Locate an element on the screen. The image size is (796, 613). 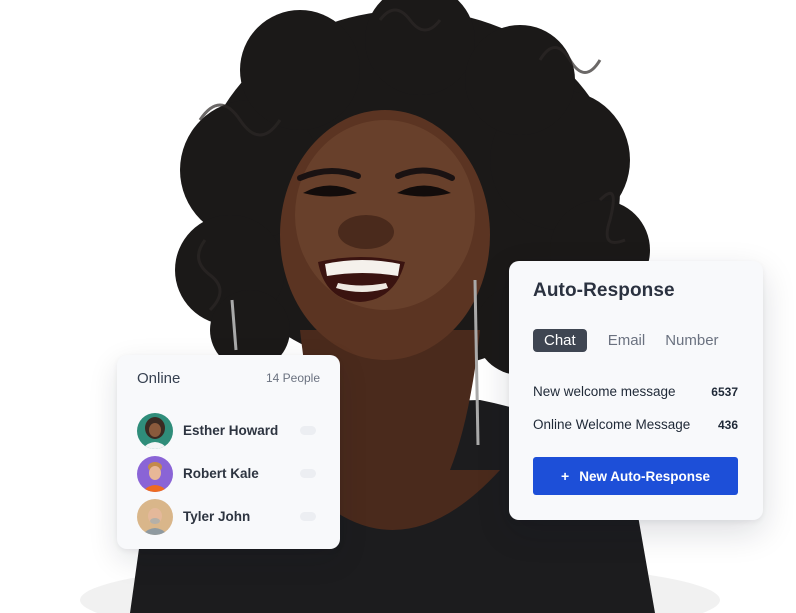
people-list: Esther Howard Robert Kale Tyler John is located at coordinates (228, 473).